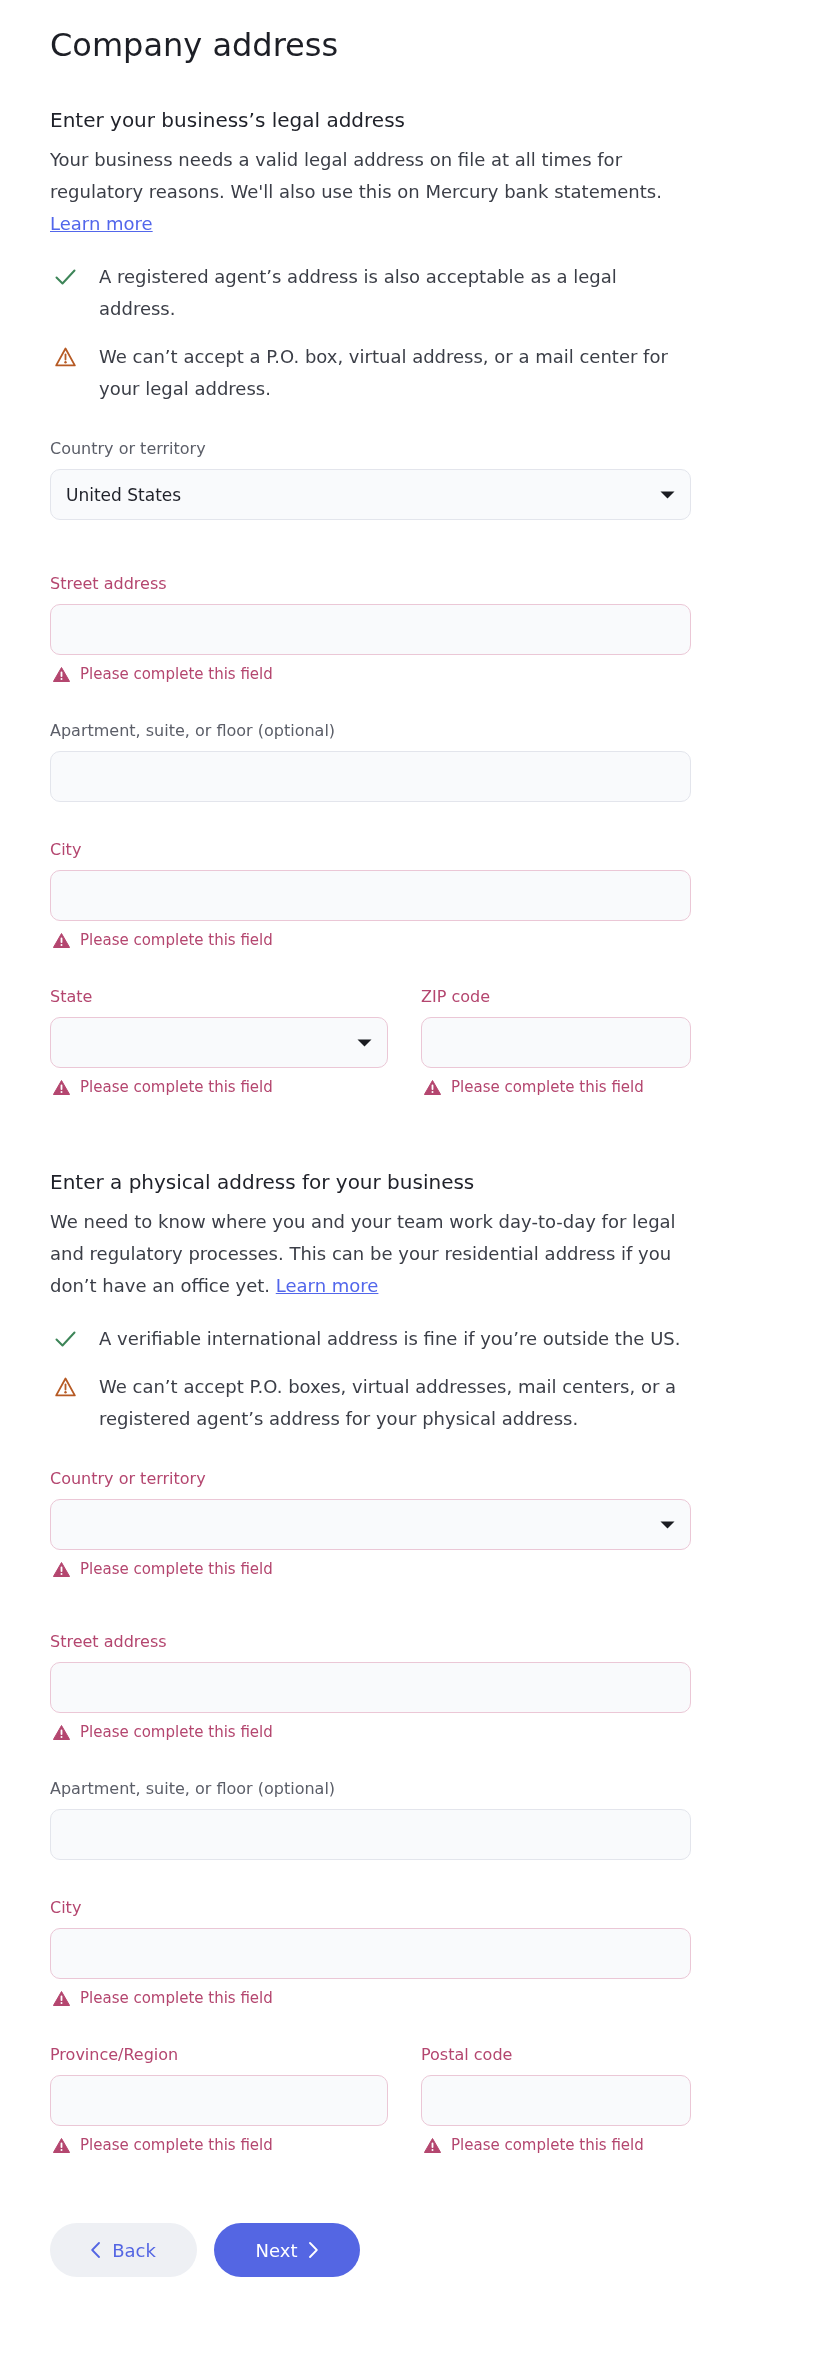 The image size is (824, 2359). Describe the element at coordinates (455, 997) in the screenshot. I see `field-label: ZIP code` at that location.